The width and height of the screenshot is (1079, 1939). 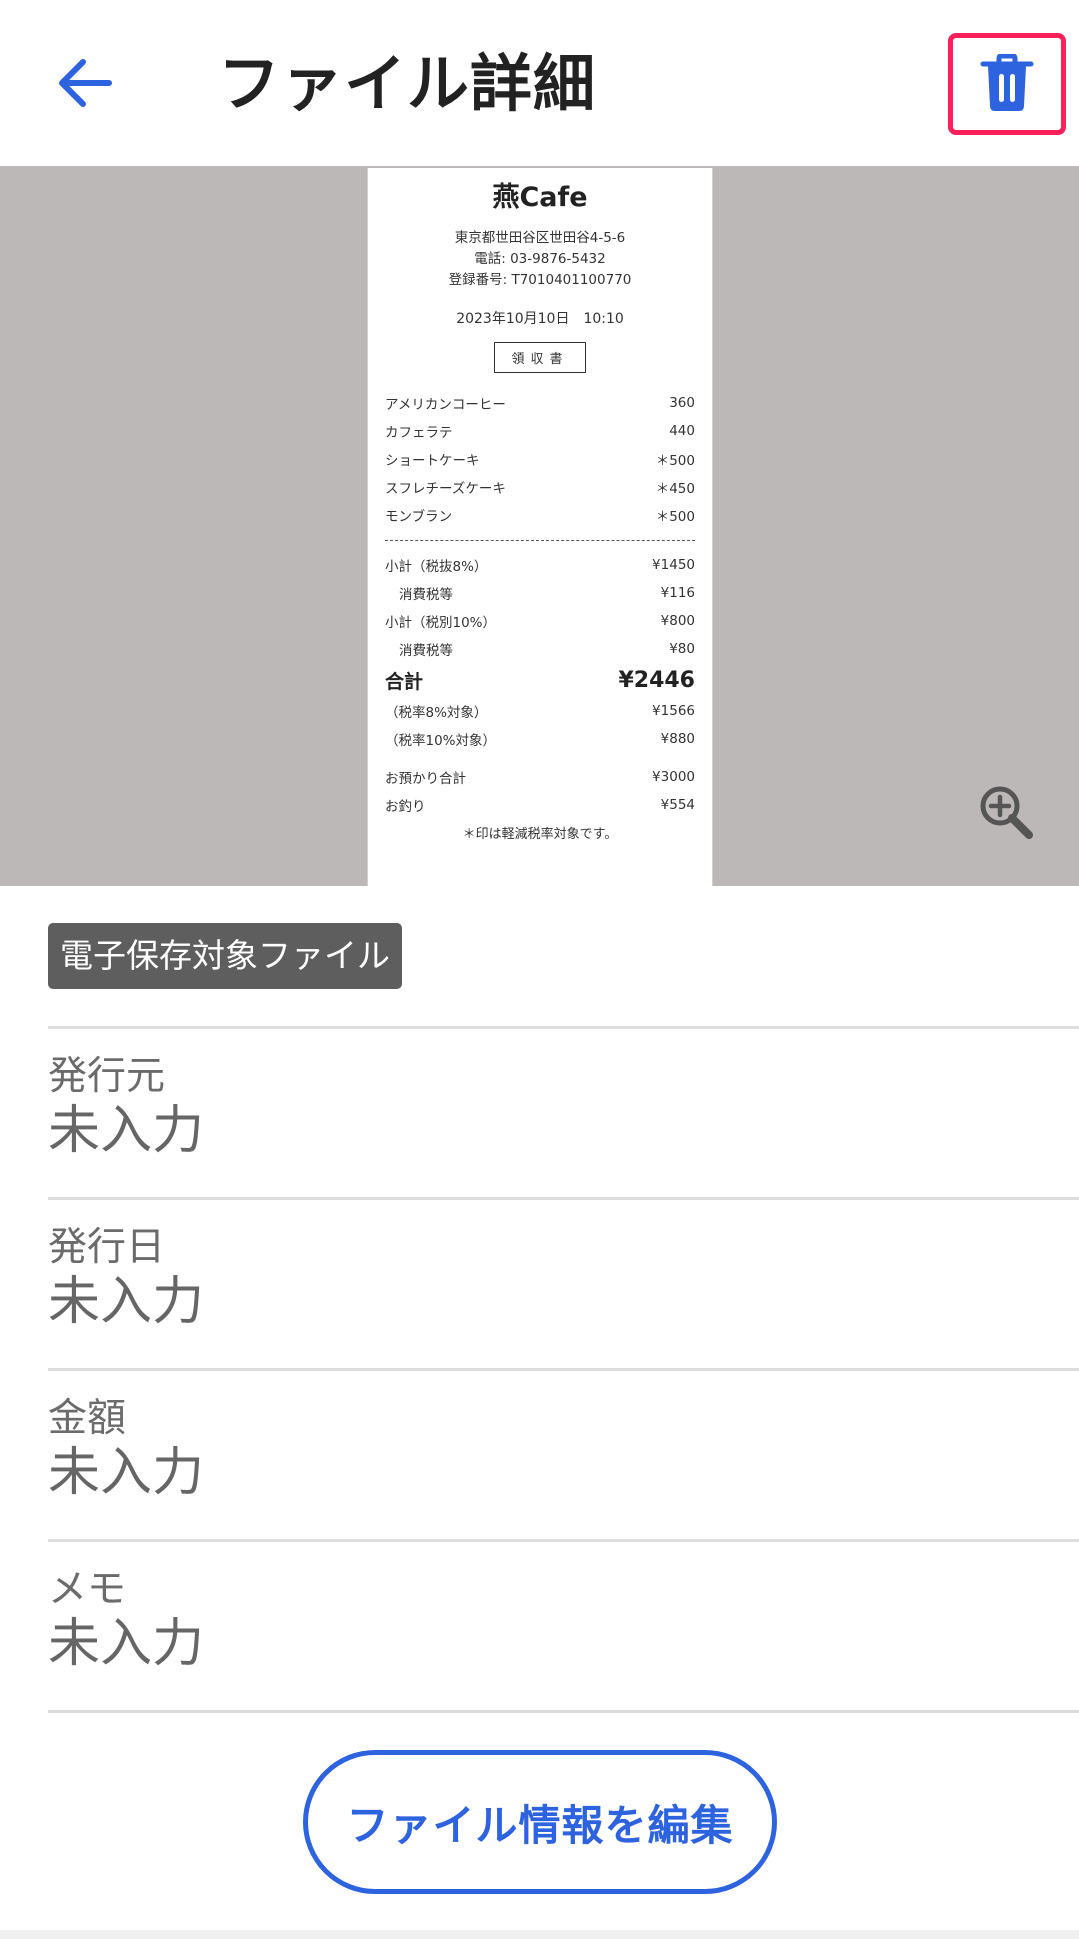 What do you see at coordinates (547, 650) in the screenshot?
I see `receipt-tax-10: 消費税等 ¥80` at bounding box center [547, 650].